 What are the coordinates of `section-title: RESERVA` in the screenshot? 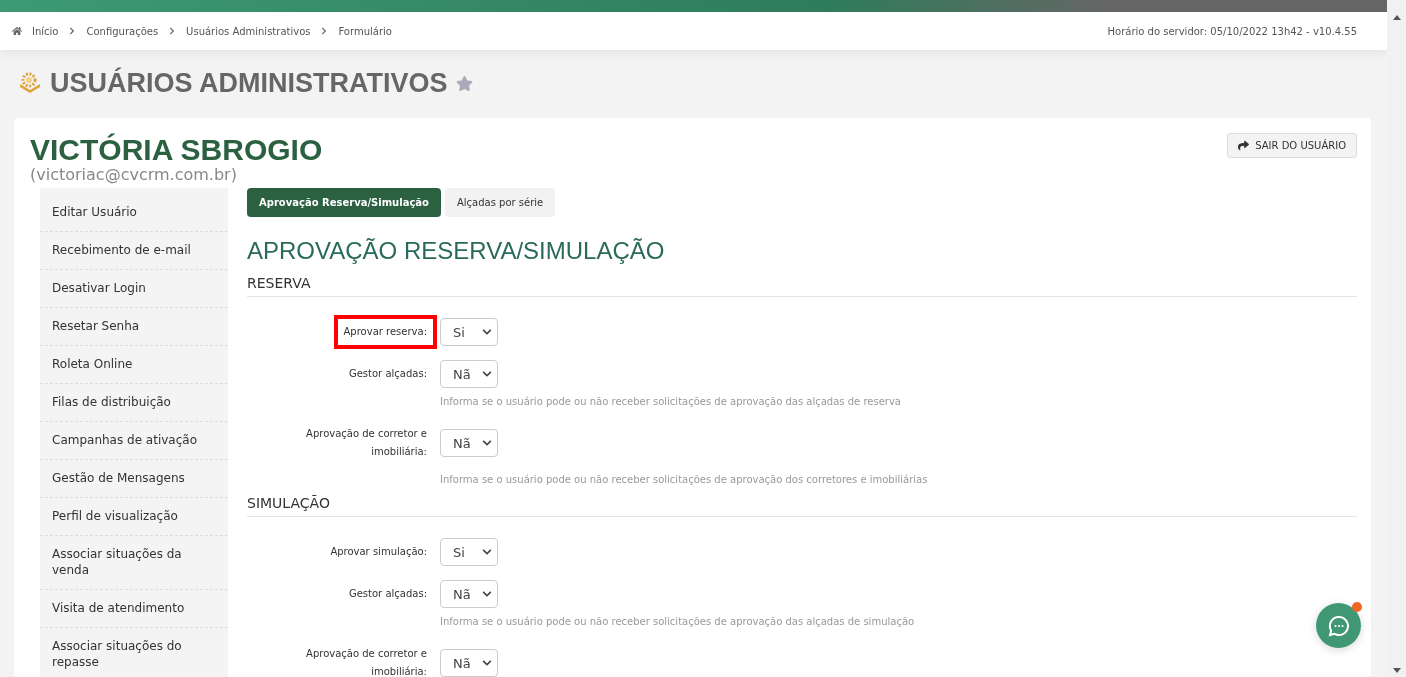 It's located at (802, 286).